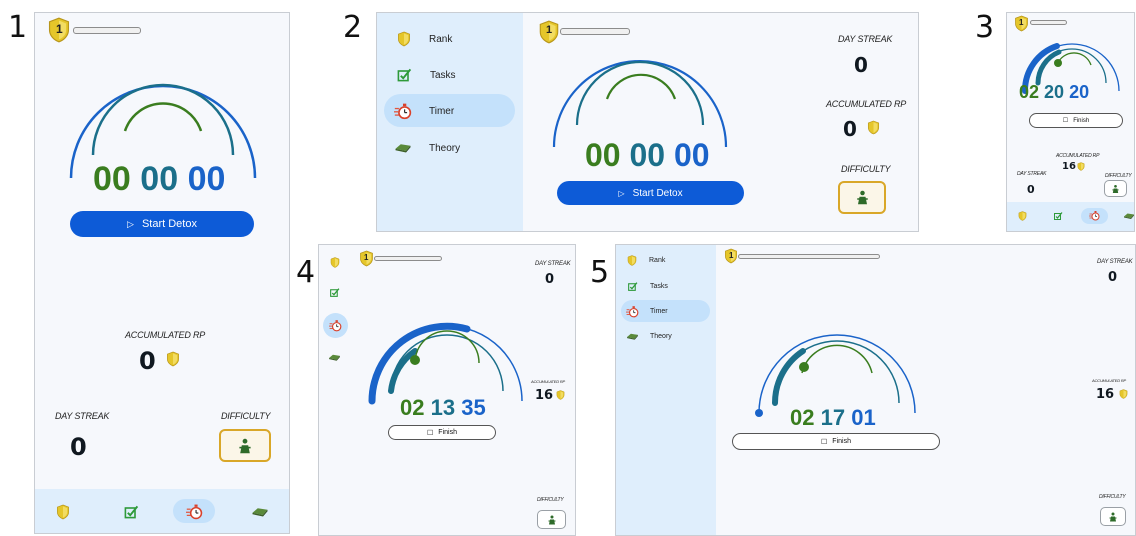 This screenshot has height=536, width=1136. What do you see at coordinates (863, 417) in the screenshot?
I see `timer-seconds: 01` at bounding box center [863, 417].